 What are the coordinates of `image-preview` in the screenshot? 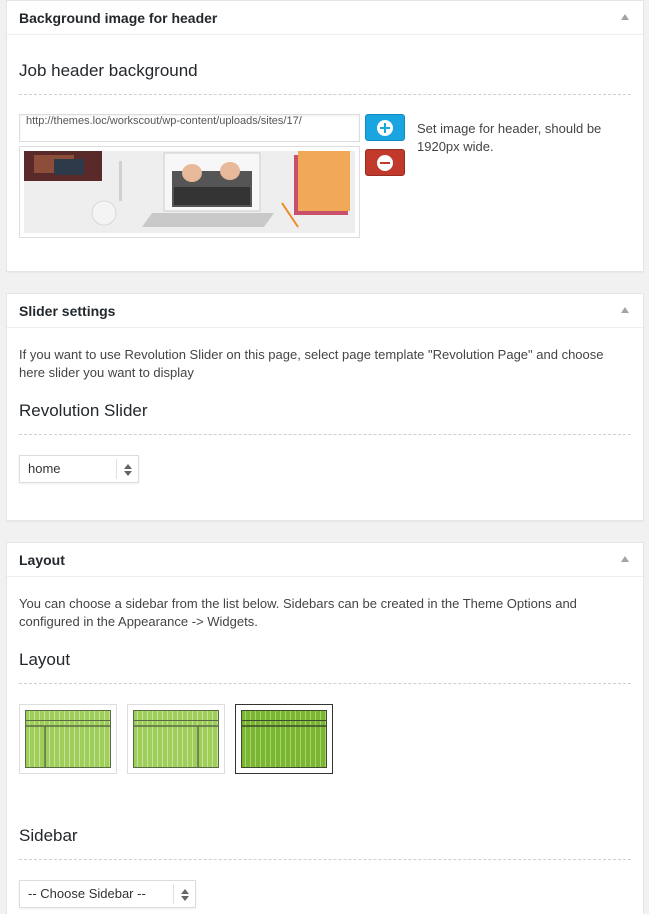 It's located at (189, 192).